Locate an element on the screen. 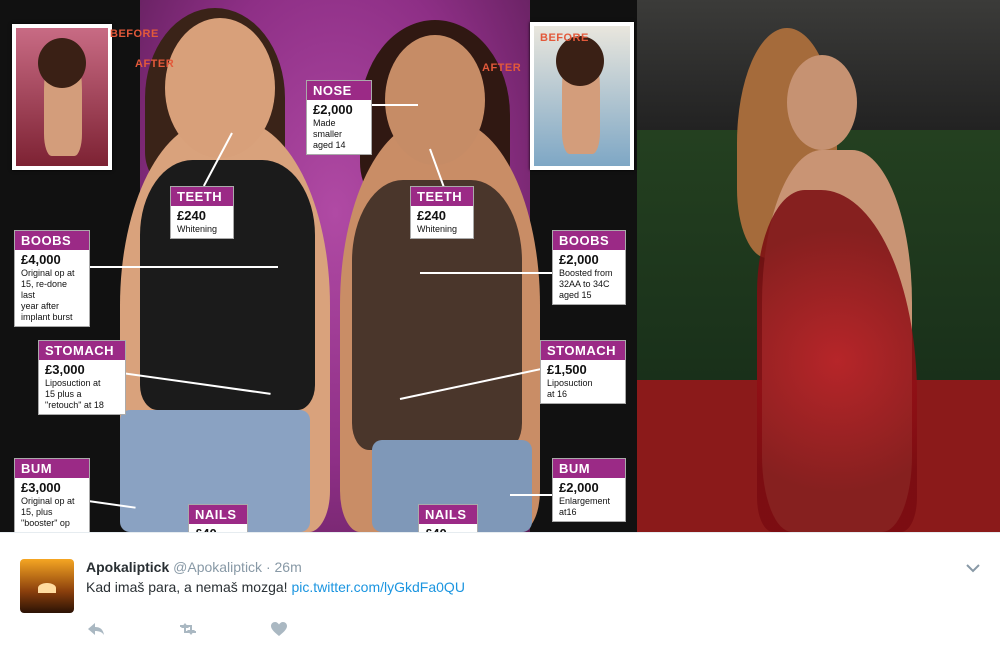 The width and height of the screenshot is (1000, 659). avatar is located at coordinates (47, 586).